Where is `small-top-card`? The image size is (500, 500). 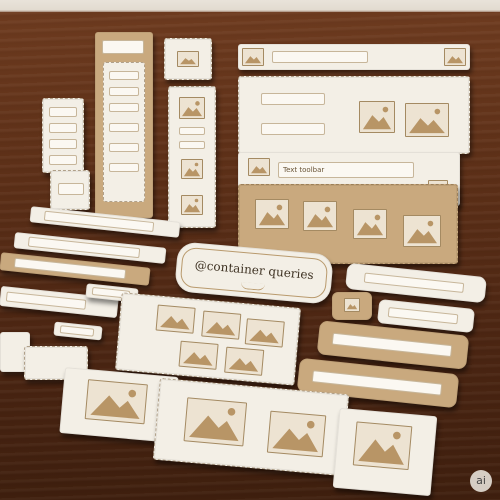 small-top-card is located at coordinates (188, 59).